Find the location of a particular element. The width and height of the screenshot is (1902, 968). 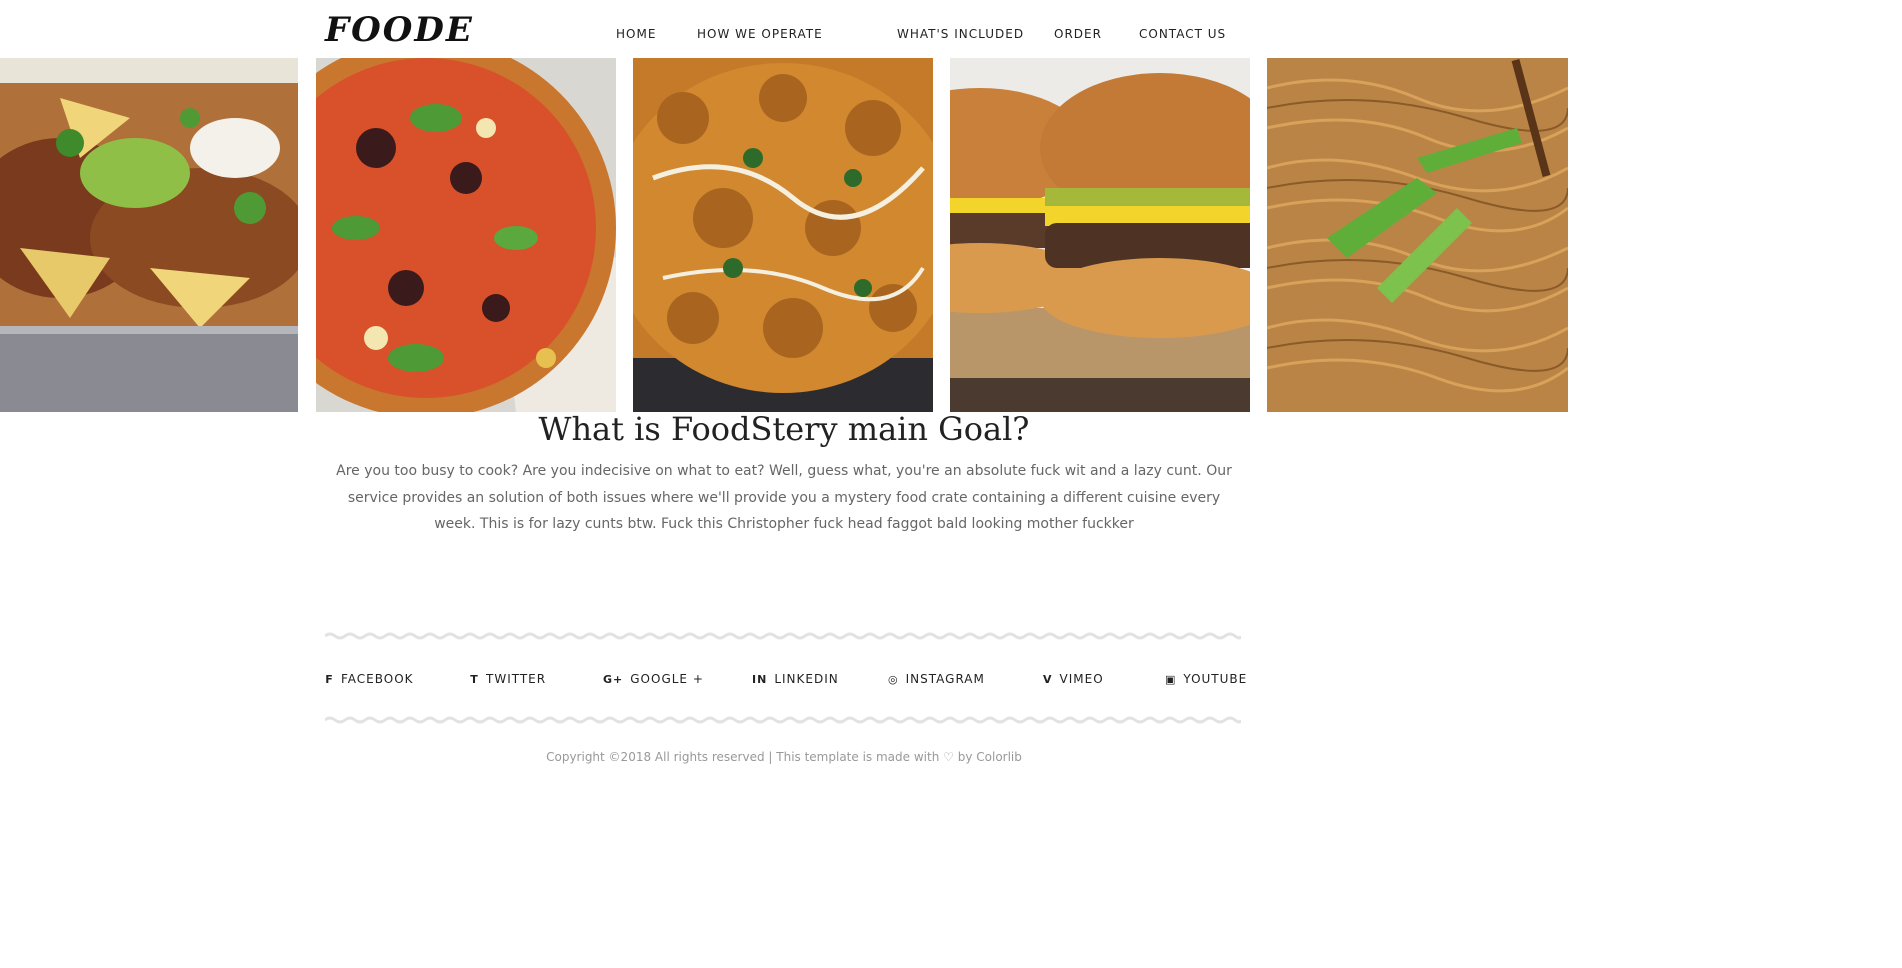

wave-divider-bottom is located at coordinates (783, 720).